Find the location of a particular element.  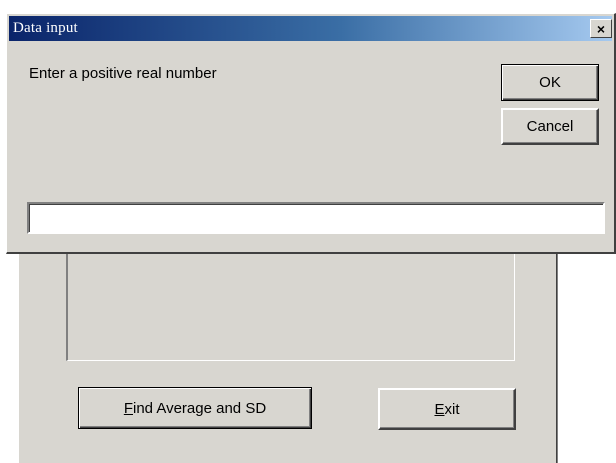

find-average-and-sd-button: Find Average and SD is located at coordinates (195, 408).